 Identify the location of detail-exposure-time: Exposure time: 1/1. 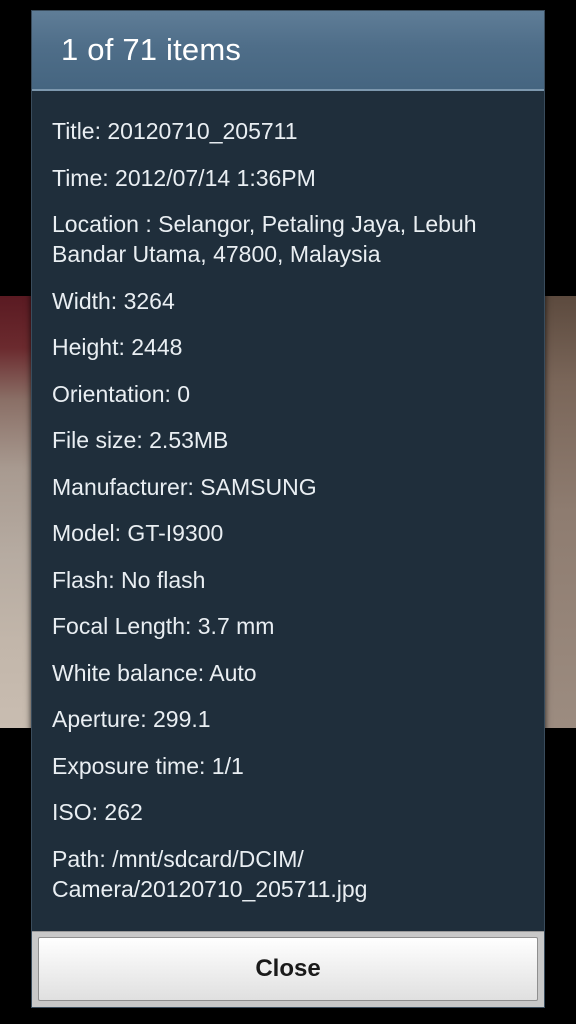
(148, 765).